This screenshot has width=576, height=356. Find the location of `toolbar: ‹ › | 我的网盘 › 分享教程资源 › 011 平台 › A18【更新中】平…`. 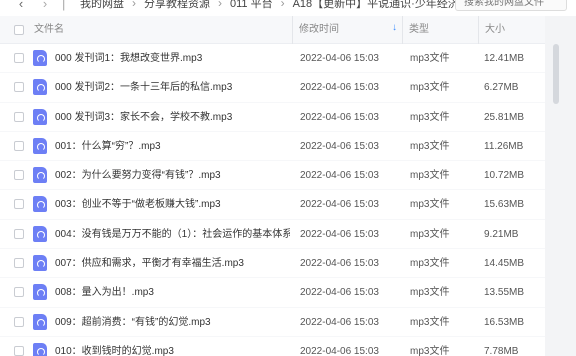

toolbar: ‹ › | 我的网盘 › 分享教程资源 › 011 平台 › A18【更新中】平… is located at coordinates (288, 7).